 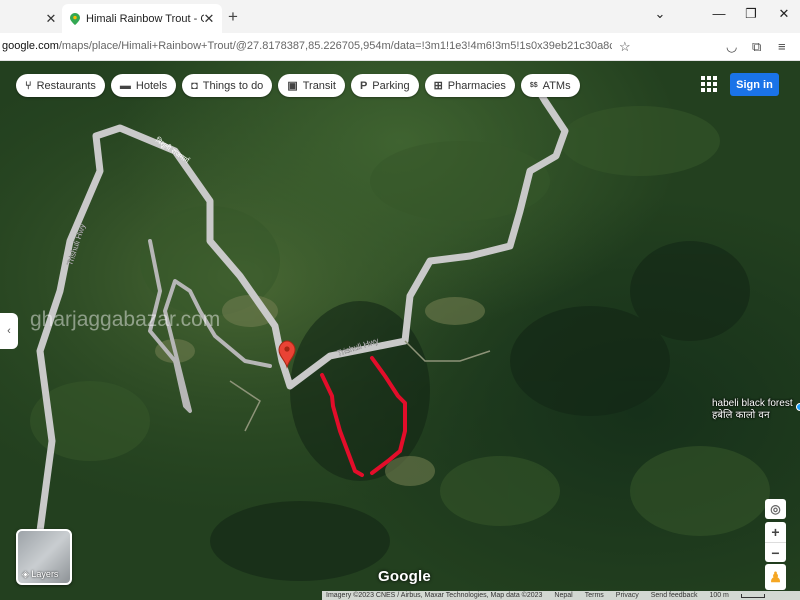 What do you see at coordinates (775, 577) in the screenshot?
I see `pegman-icon: ♟` at bounding box center [775, 577].